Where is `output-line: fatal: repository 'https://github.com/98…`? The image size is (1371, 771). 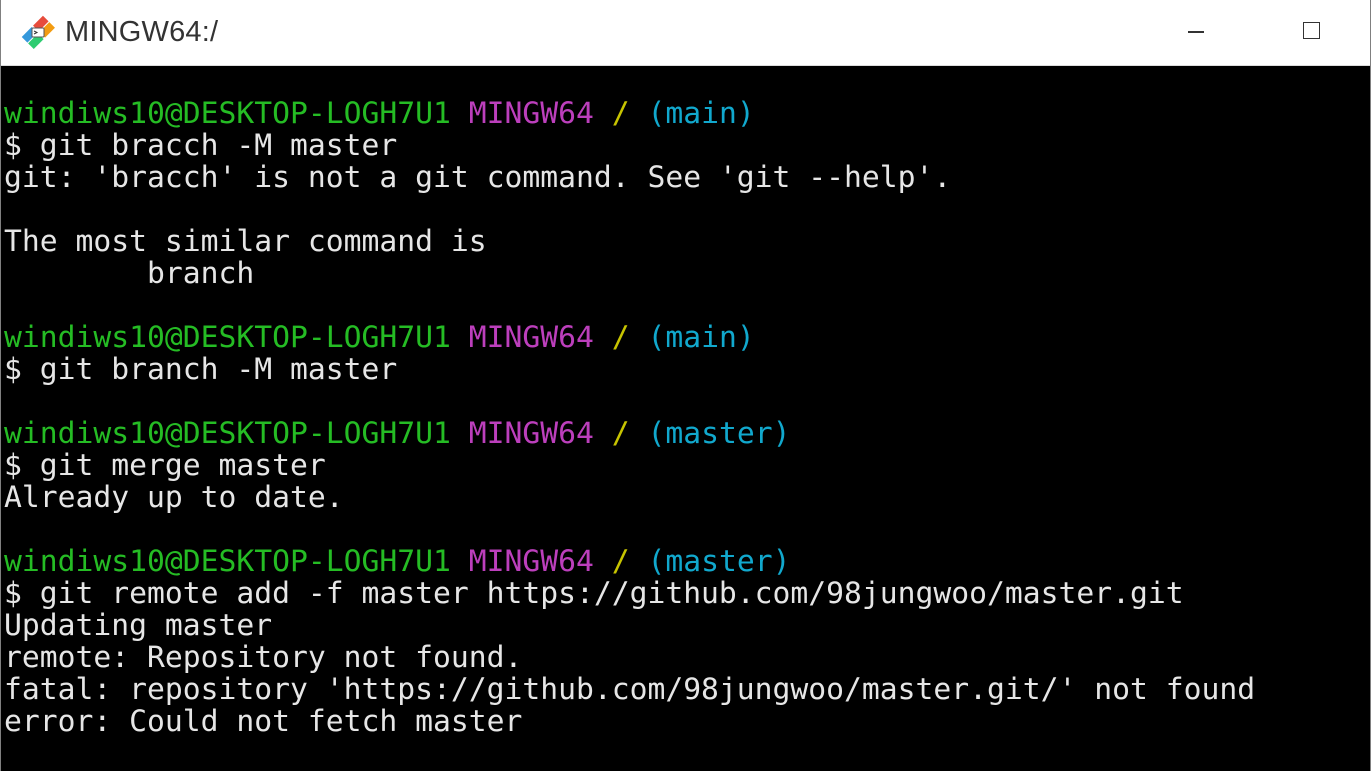 output-line: fatal: repository 'https://github.com/98… is located at coordinates (630, 689).